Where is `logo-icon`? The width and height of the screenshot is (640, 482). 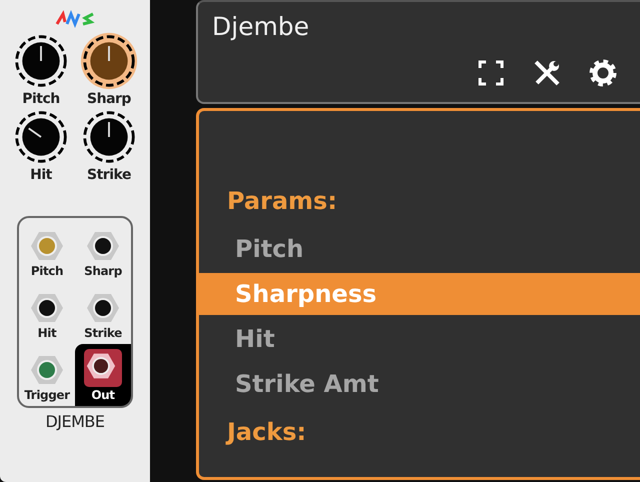
logo-icon is located at coordinates (75, 18).